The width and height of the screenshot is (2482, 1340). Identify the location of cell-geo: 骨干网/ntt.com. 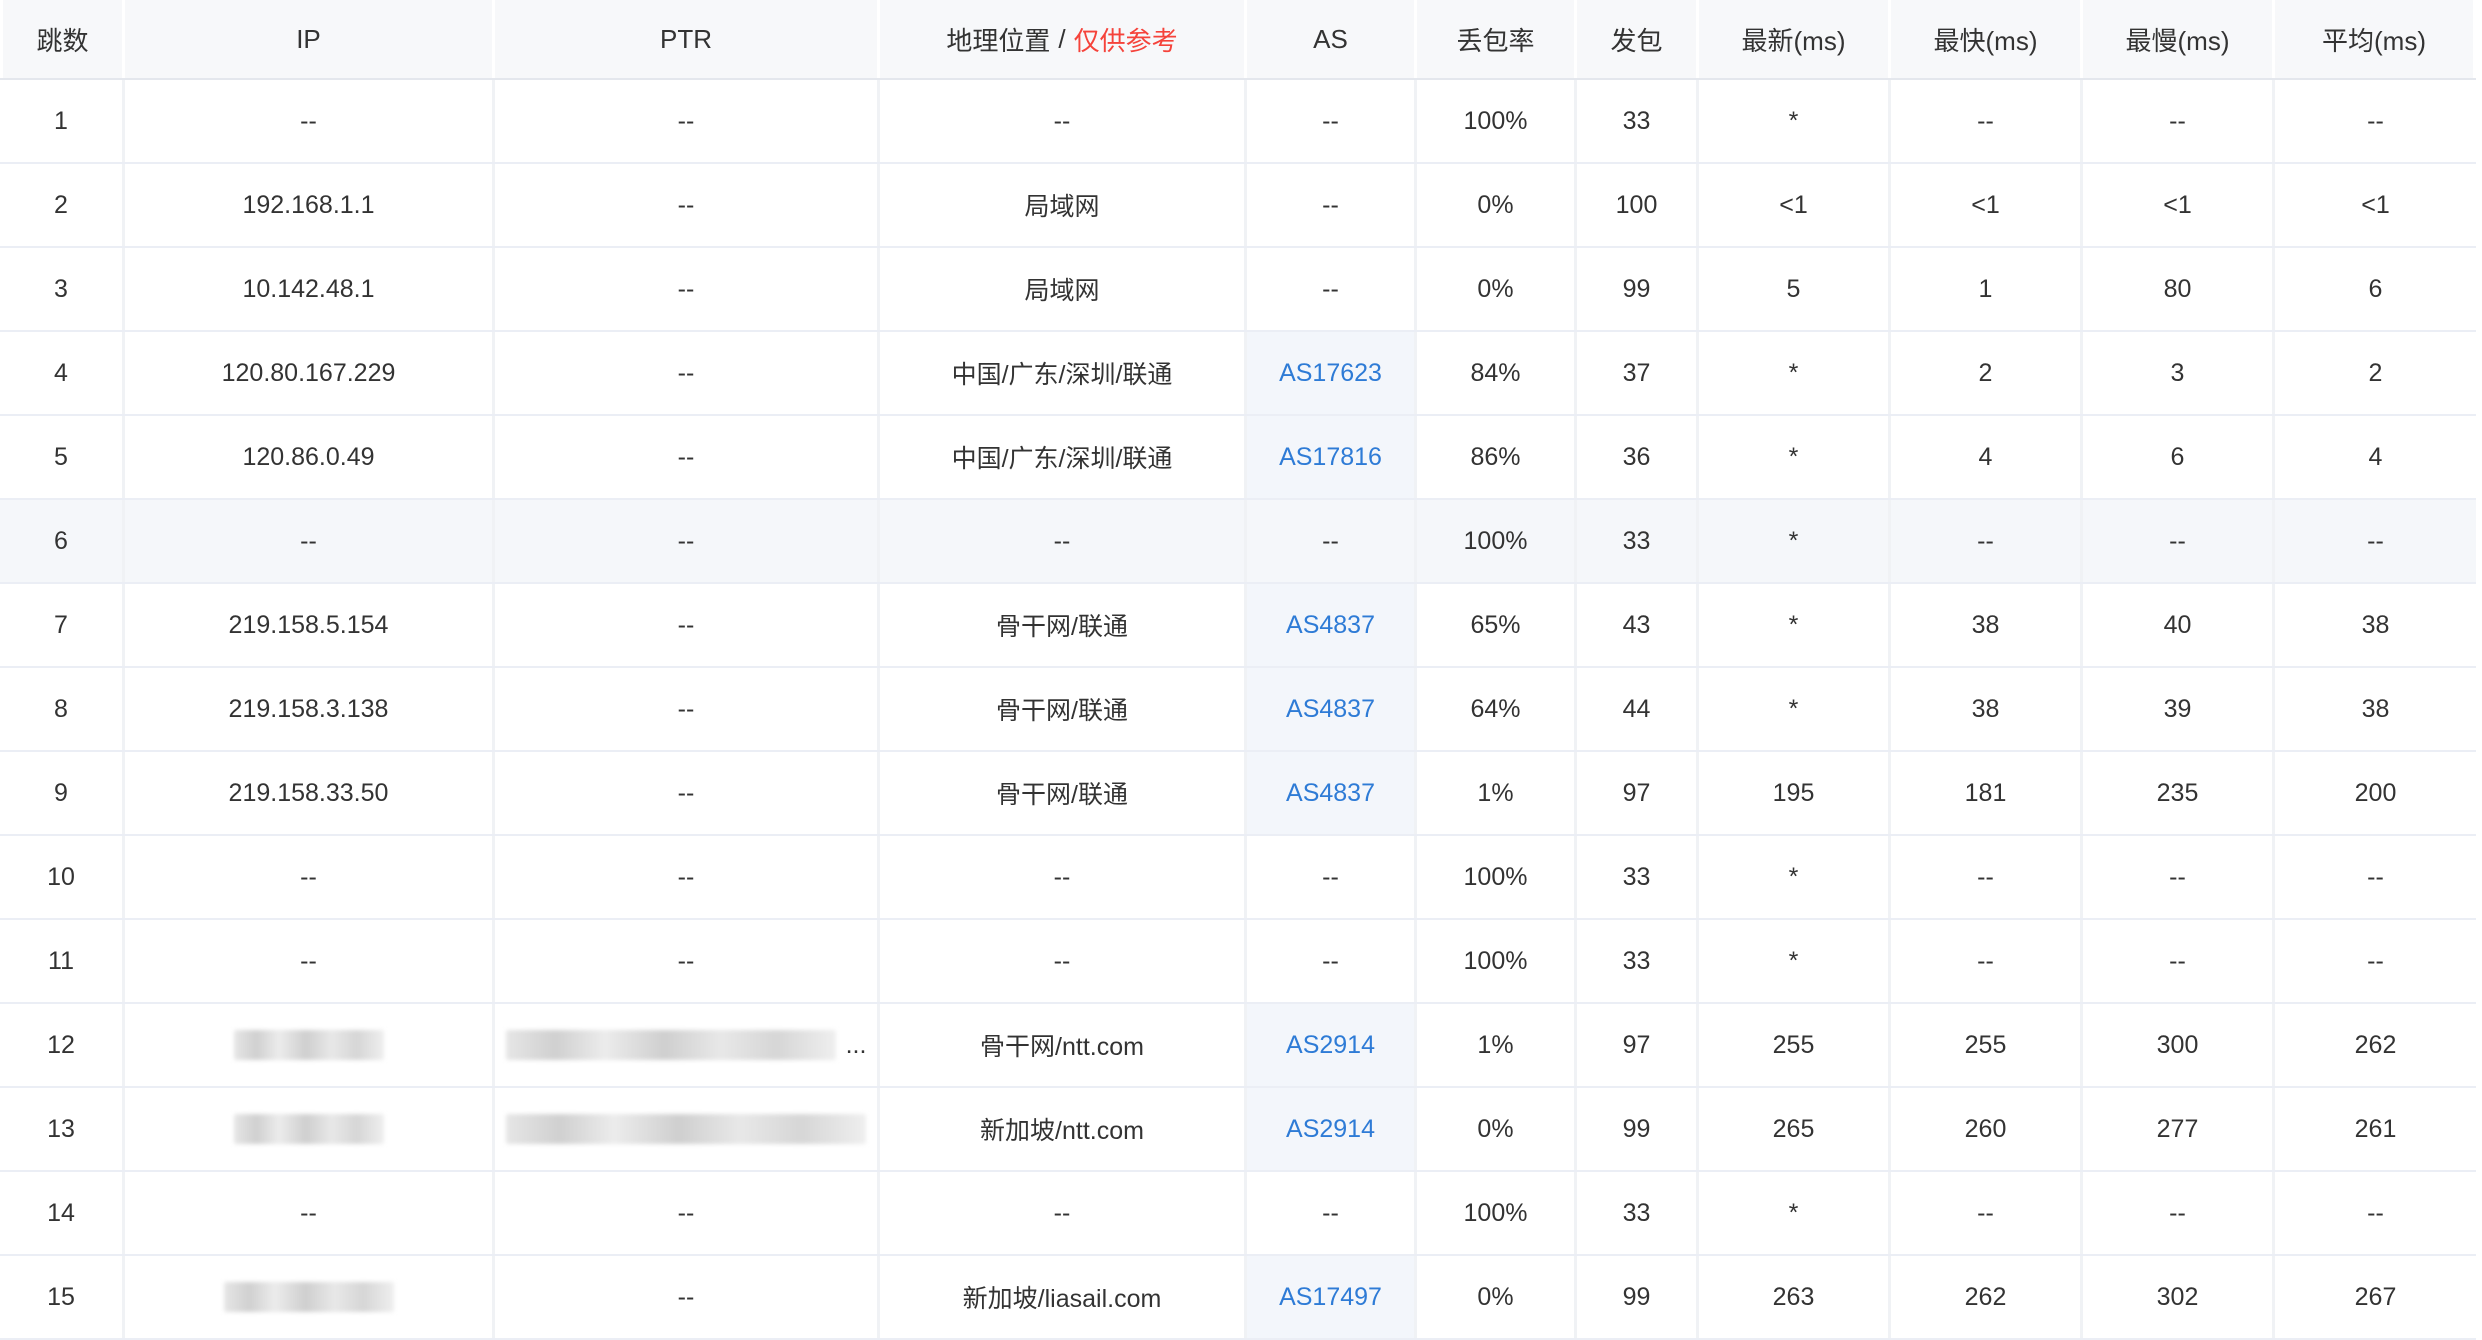
(1063, 1045).